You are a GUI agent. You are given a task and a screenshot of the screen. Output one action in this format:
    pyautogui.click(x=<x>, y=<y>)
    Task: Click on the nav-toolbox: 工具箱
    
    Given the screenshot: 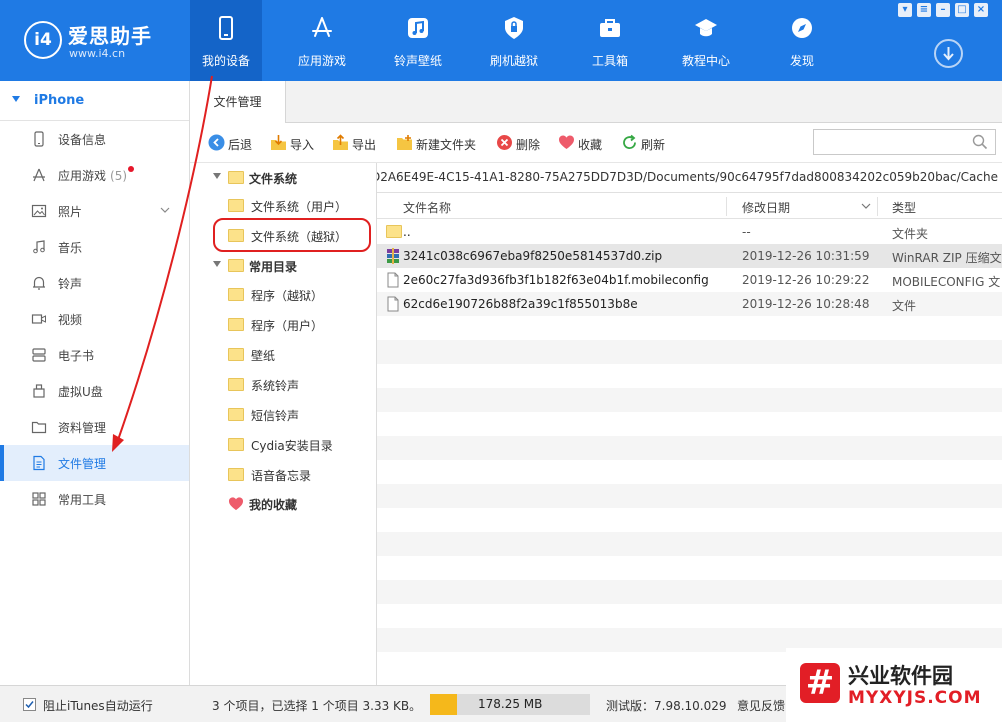 What is the action you would take?
    pyautogui.click(x=610, y=40)
    